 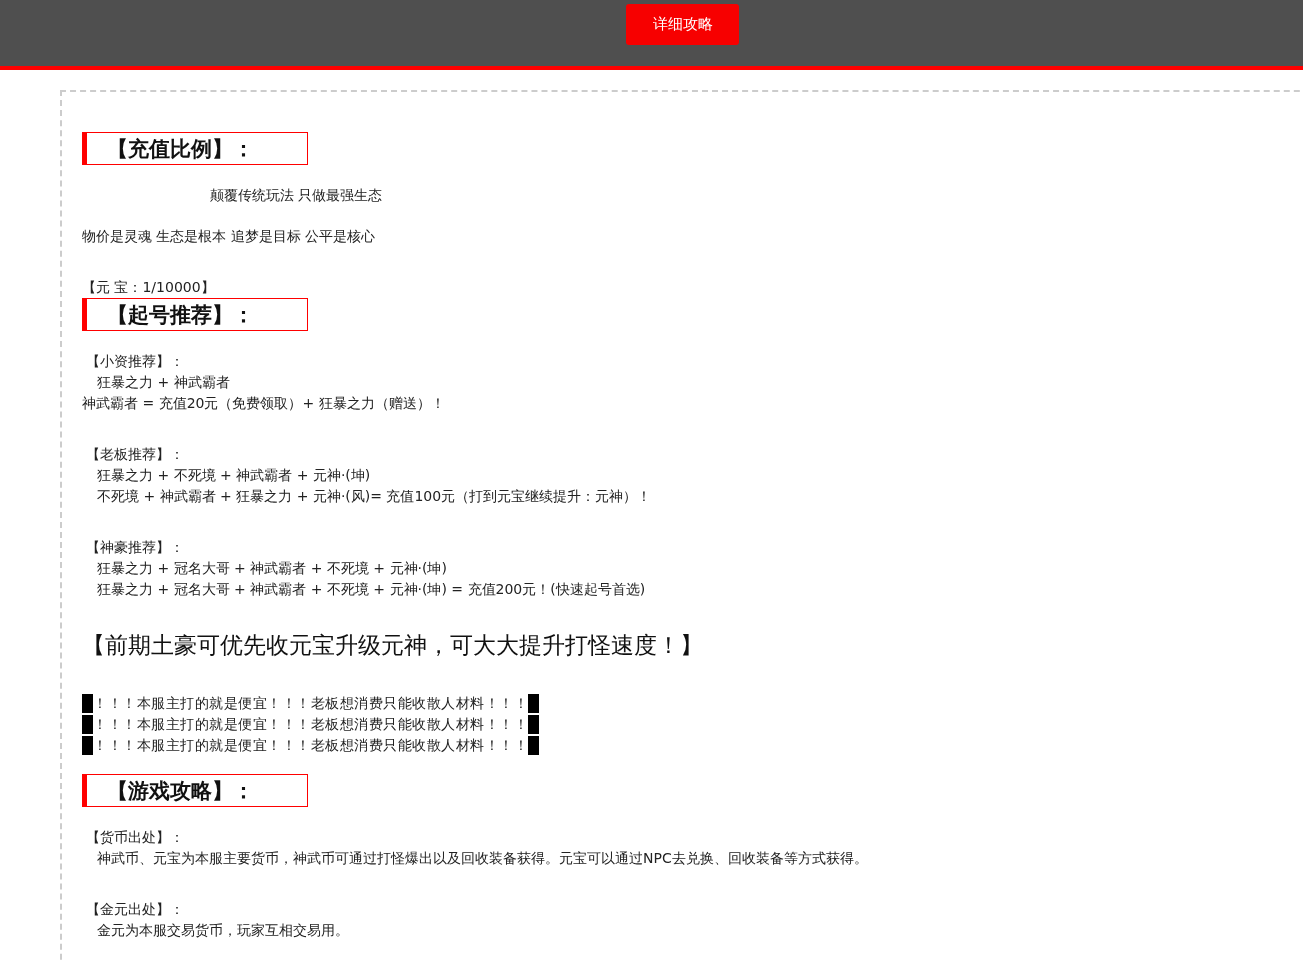 I want to click on text-line: 【神豪推荐】：, so click(x=135, y=547).